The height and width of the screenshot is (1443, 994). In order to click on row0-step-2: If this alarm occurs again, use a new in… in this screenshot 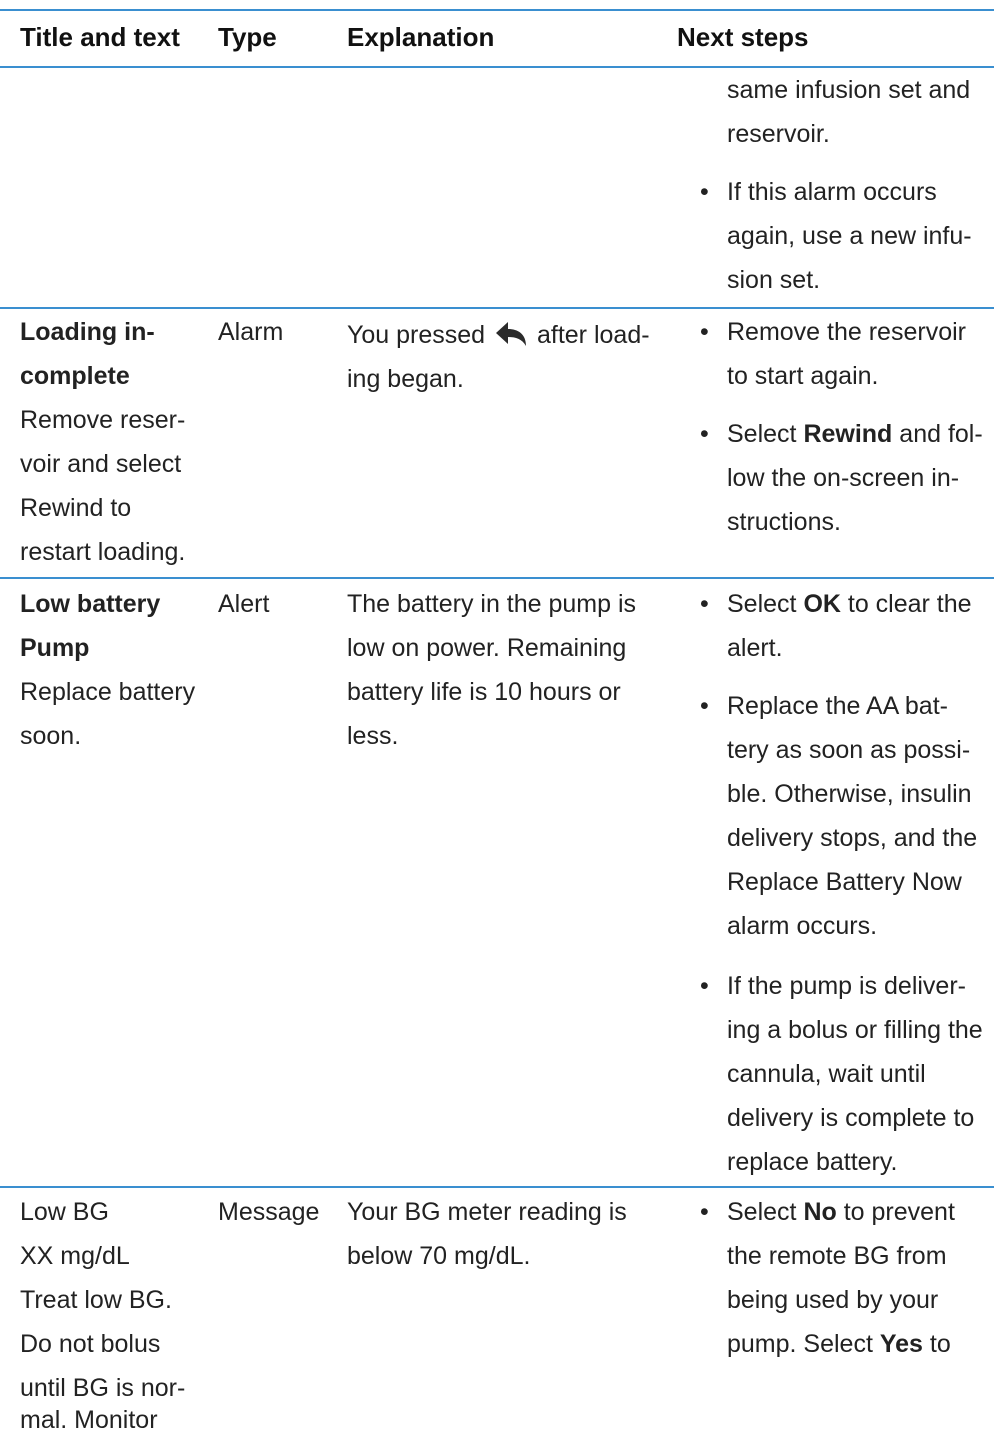, I will do `click(849, 236)`.